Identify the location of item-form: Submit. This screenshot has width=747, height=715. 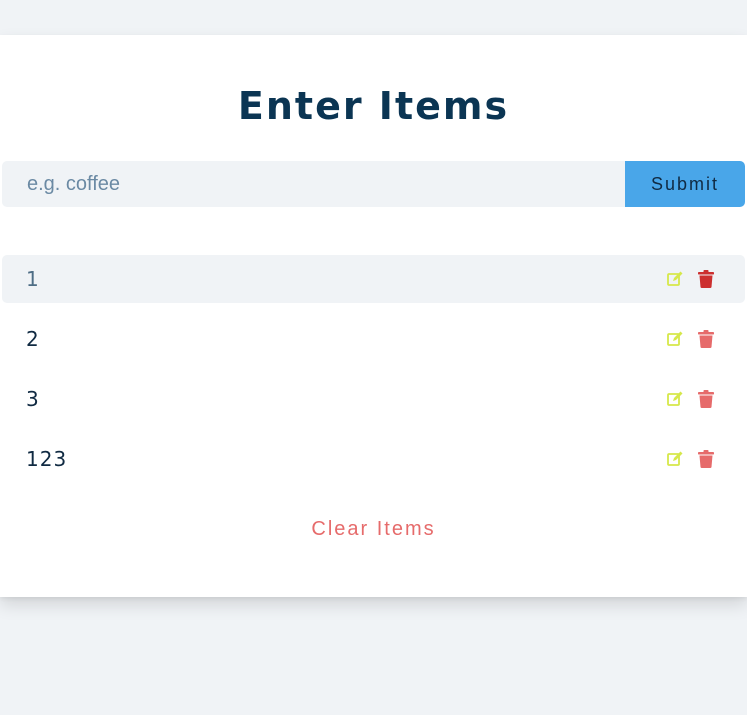
(373, 184).